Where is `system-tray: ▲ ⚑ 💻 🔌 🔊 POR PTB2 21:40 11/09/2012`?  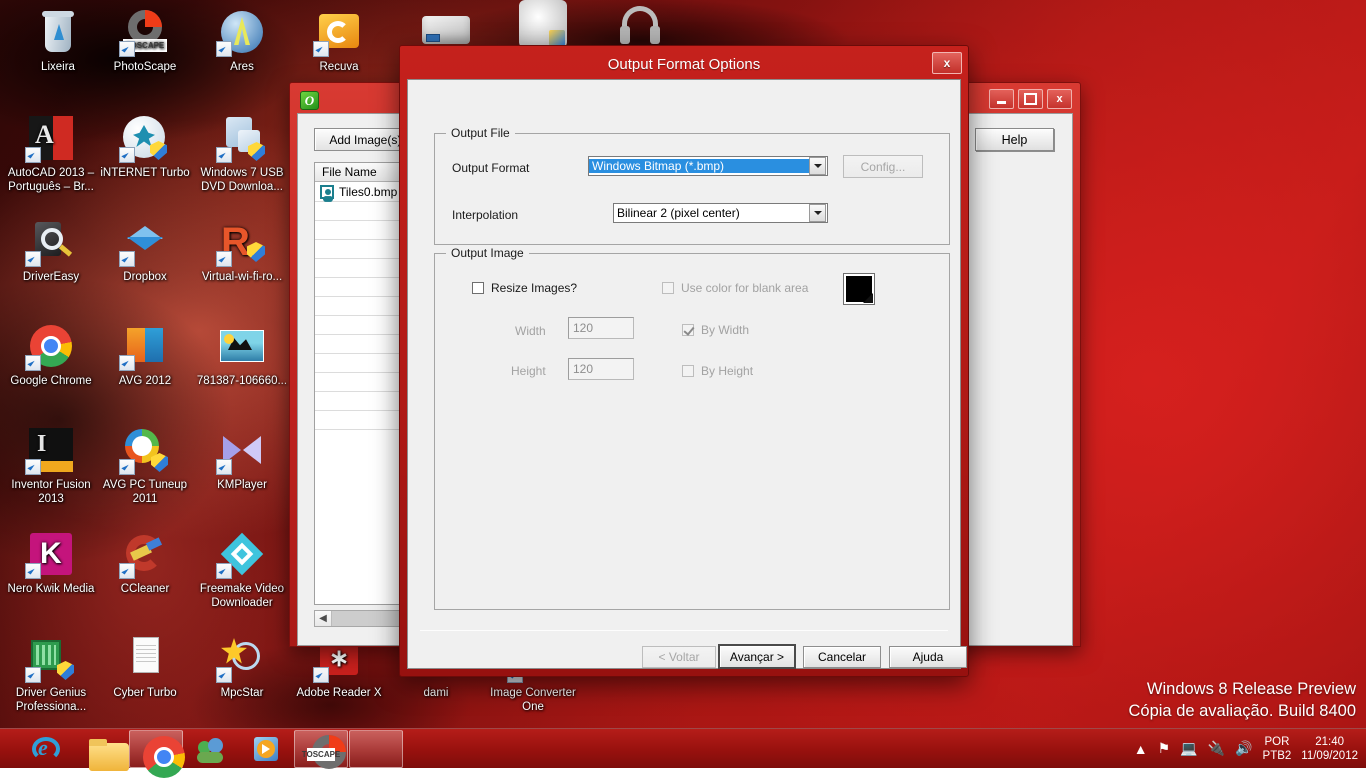 system-tray: ▲ ⚑ 💻 🔌 🔊 POR PTB2 21:40 11/09/2012 is located at coordinates (1246, 749).